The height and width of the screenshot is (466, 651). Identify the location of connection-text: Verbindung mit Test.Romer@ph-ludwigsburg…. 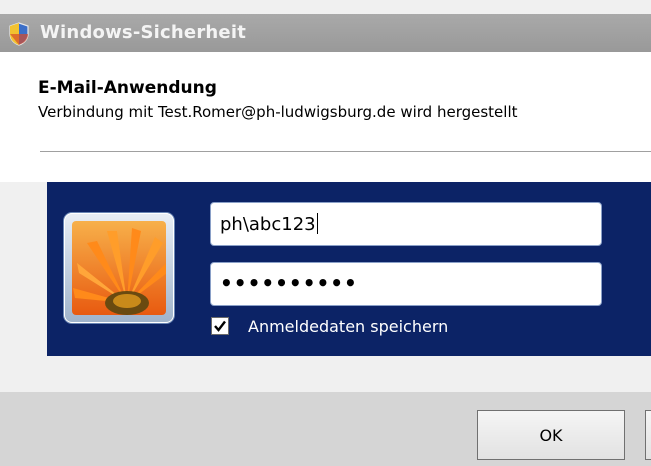
(278, 112).